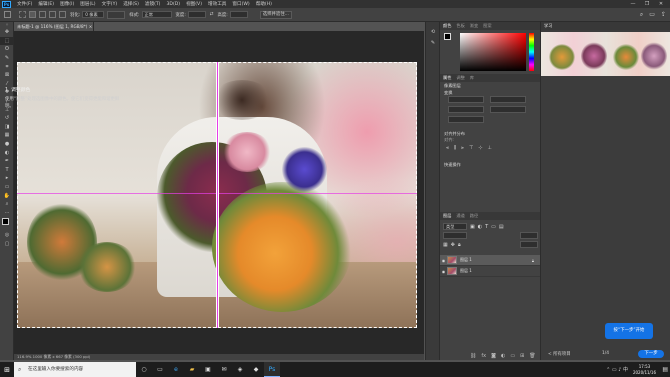 This screenshot has height=377, width=670. I want to click on history-brush-tool-icon: ↺, so click(7, 118).